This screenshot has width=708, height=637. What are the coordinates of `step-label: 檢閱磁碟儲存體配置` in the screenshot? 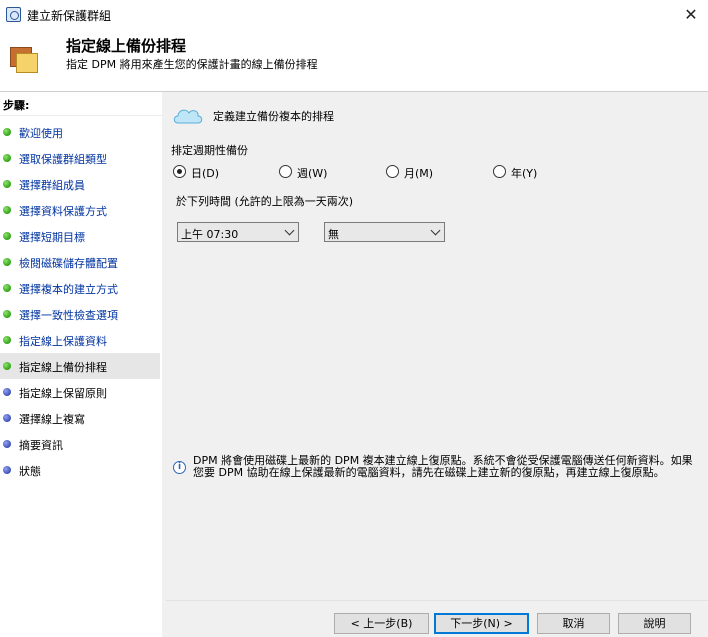 It's located at (68, 263).